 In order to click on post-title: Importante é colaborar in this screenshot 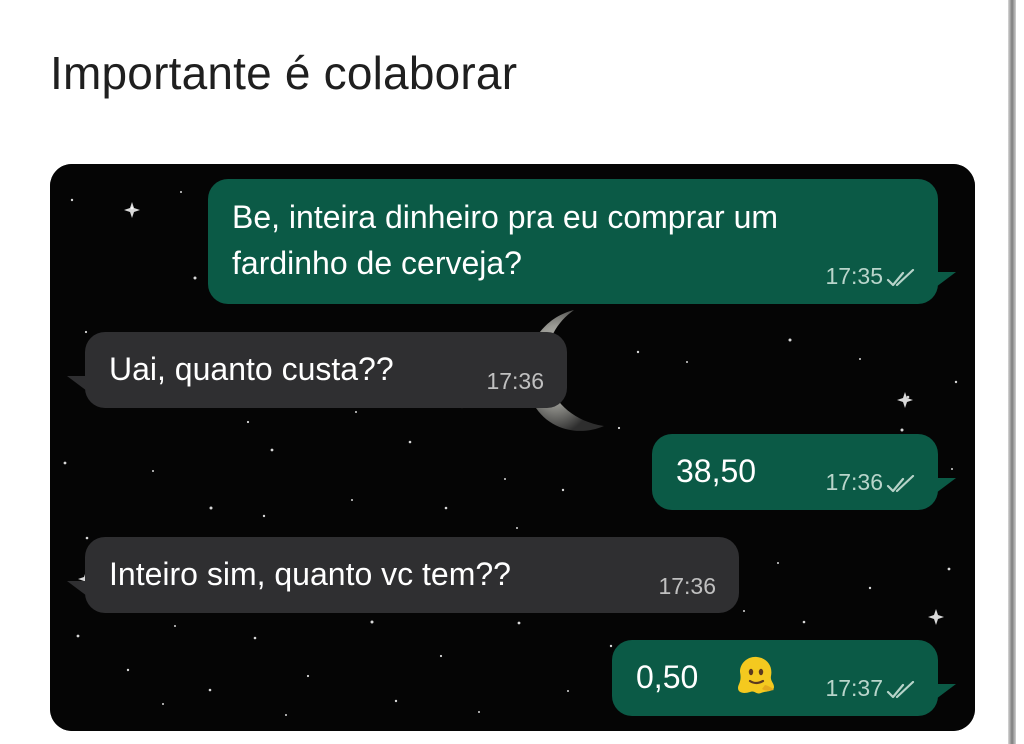, I will do `click(284, 73)`.